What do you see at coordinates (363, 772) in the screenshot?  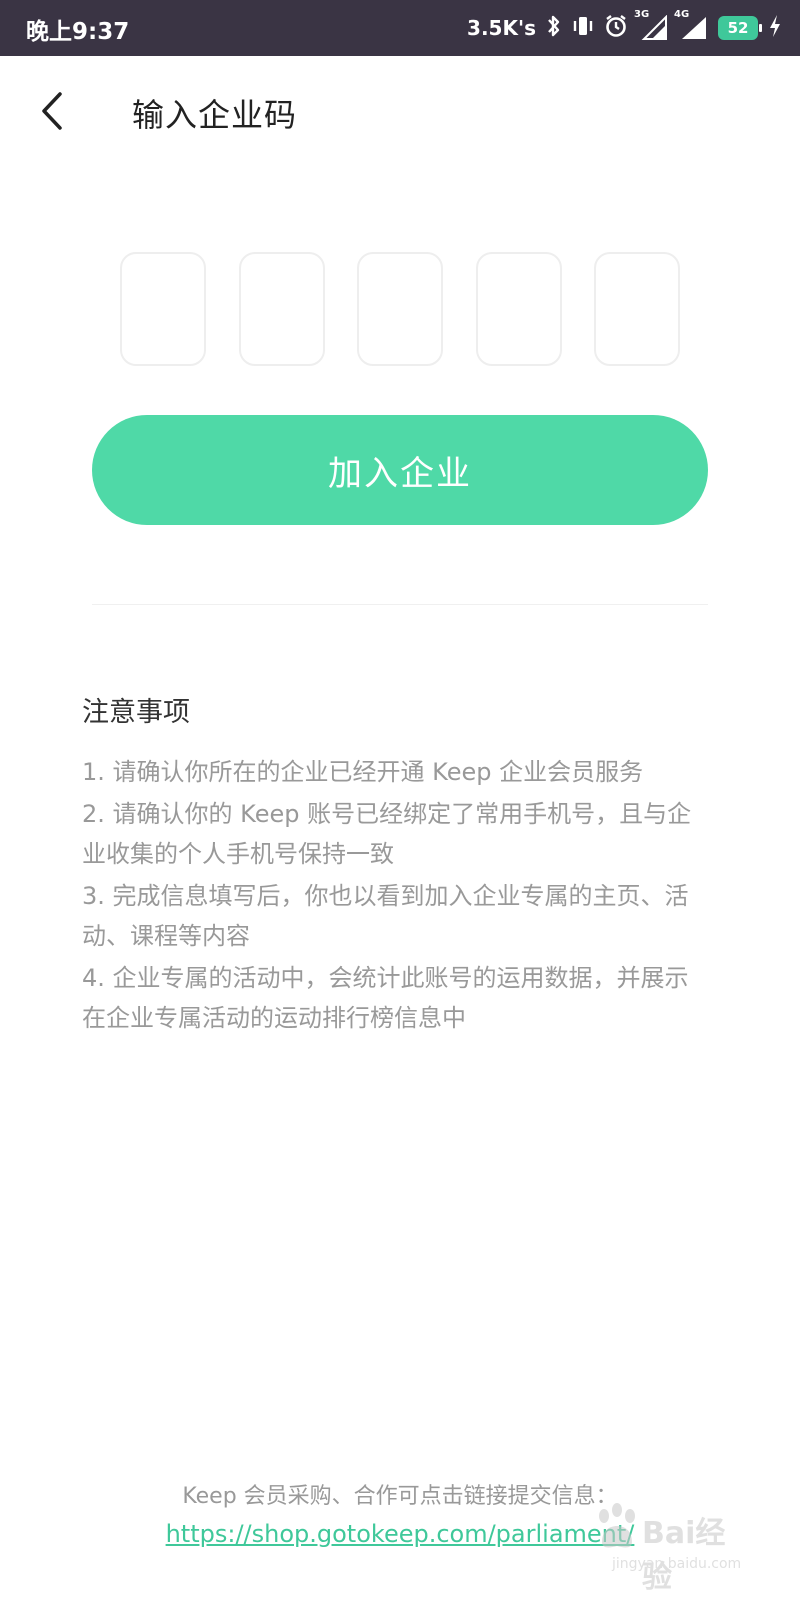 I see `notes-item: 1. 请确认你所在的企业已经开通 Keep 企业会员服务` at bounding box center [363, 772].